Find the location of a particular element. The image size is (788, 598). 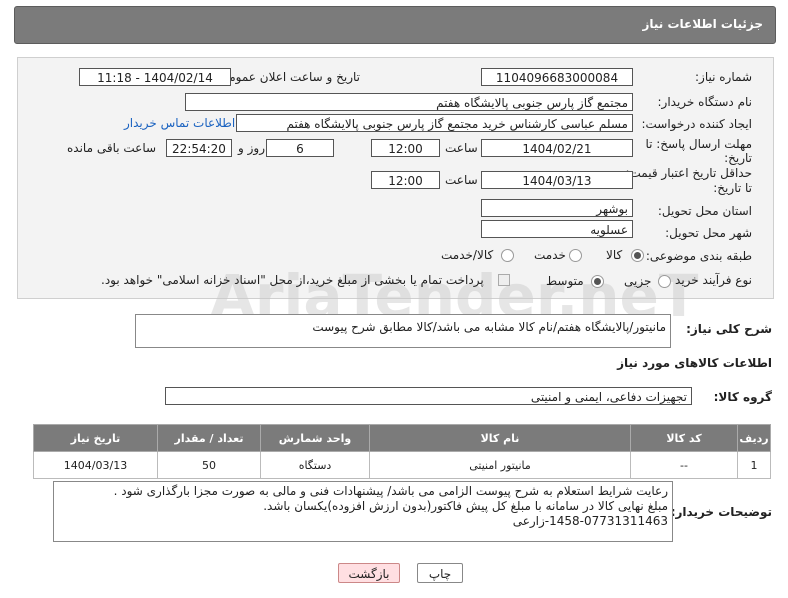

validity-time-field: 12:00 is located at coordinates (405, 180).